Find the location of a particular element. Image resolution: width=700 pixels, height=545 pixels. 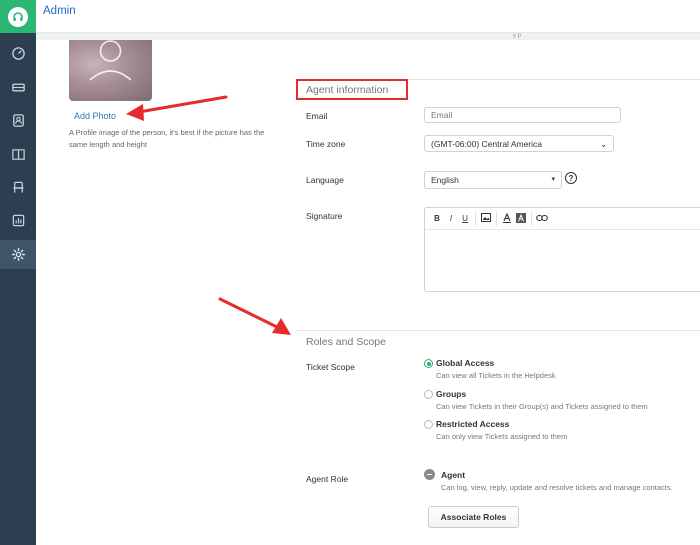

tickets-icon is located at coordinates (18, 87).